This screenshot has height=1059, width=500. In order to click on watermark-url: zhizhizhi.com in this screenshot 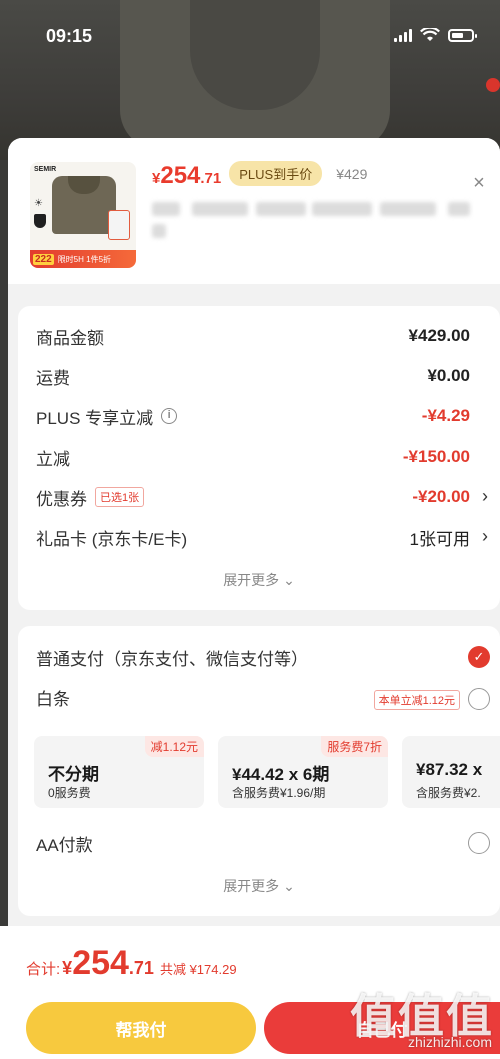, I will do `click(449, 1042)`.